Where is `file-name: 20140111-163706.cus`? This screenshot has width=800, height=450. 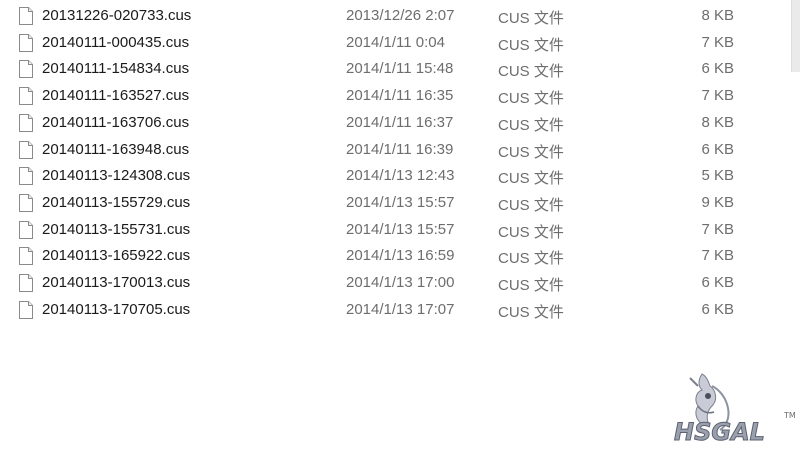
file-name: 20140111-163706.cus is located at coordinates (115, 122).